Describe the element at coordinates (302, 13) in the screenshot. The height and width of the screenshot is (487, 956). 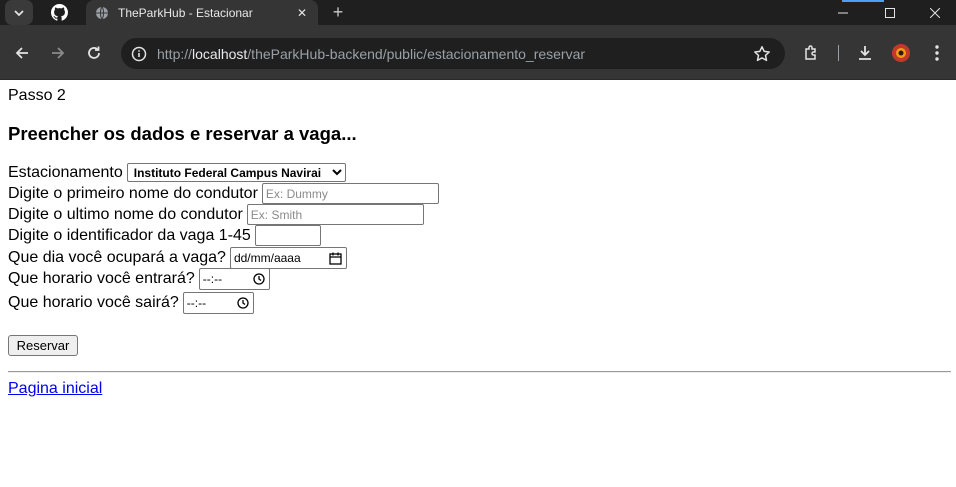
I see `close-tab-icon: ✕` at that location.